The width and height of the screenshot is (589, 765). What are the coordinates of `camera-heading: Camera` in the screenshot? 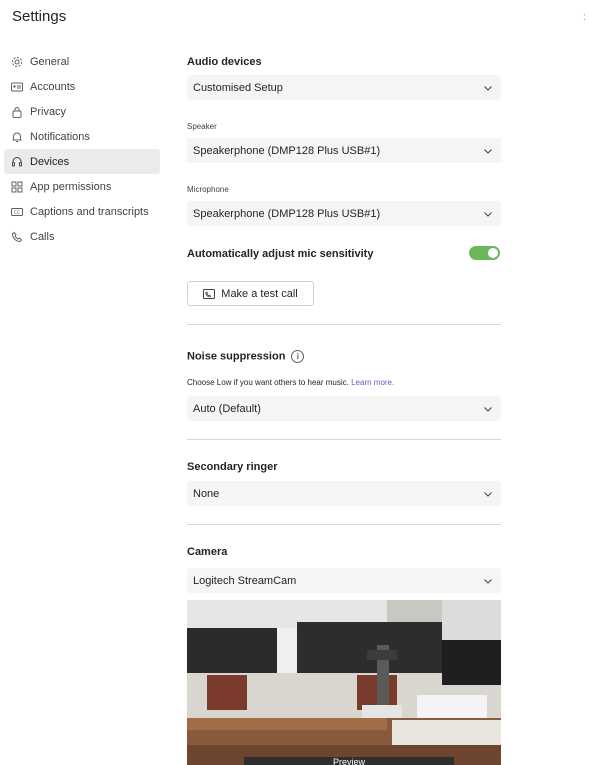 It's located at (207, 552).